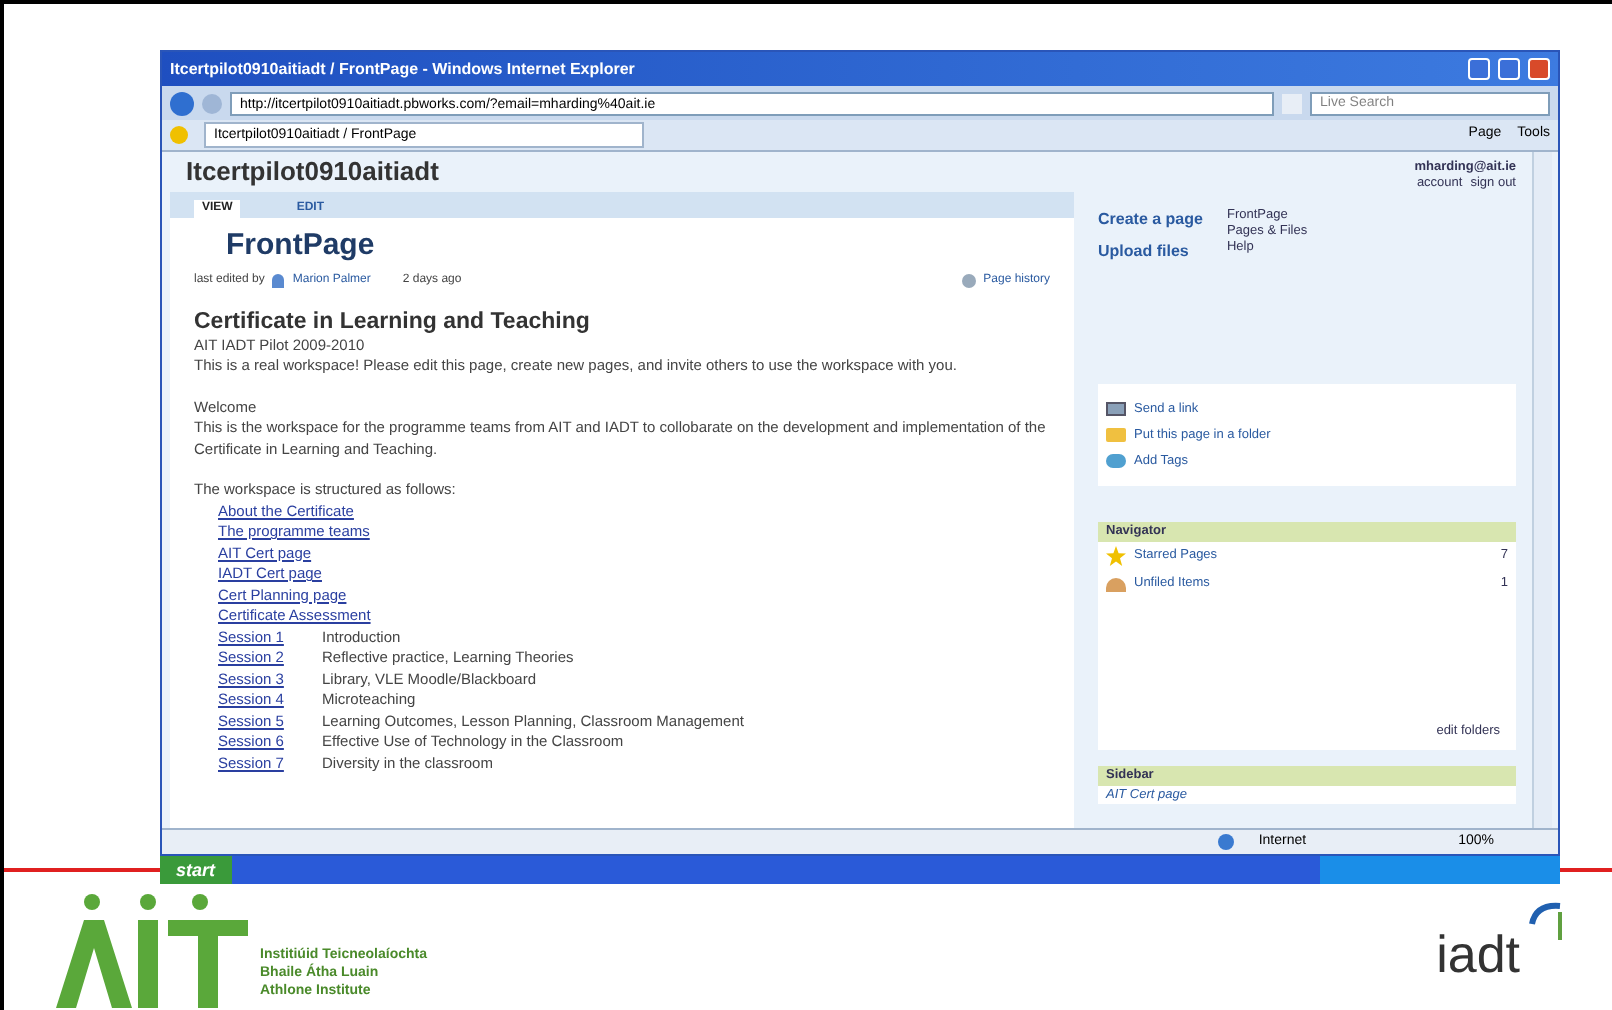  What do you see at coordinates (1542, 490) in the screenshot?
I see `scrollbar` at bounding box center [1542, 490].